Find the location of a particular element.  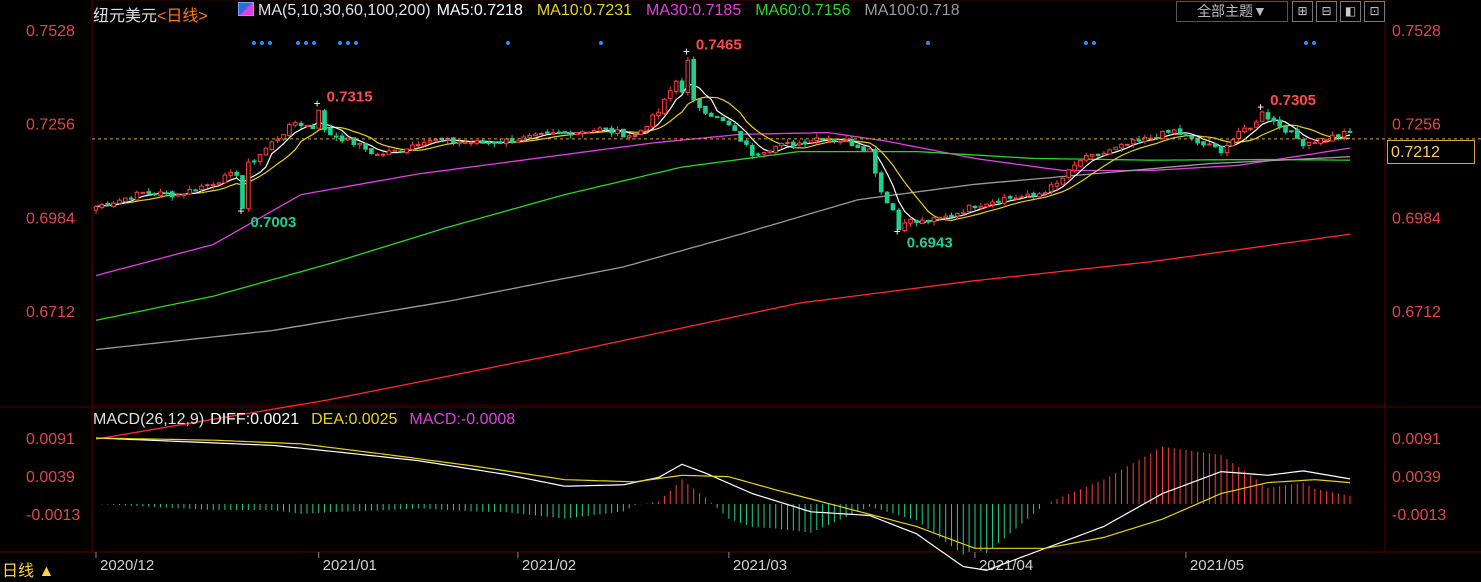

ma-indicator-icon is located at coordinates (246, 9).